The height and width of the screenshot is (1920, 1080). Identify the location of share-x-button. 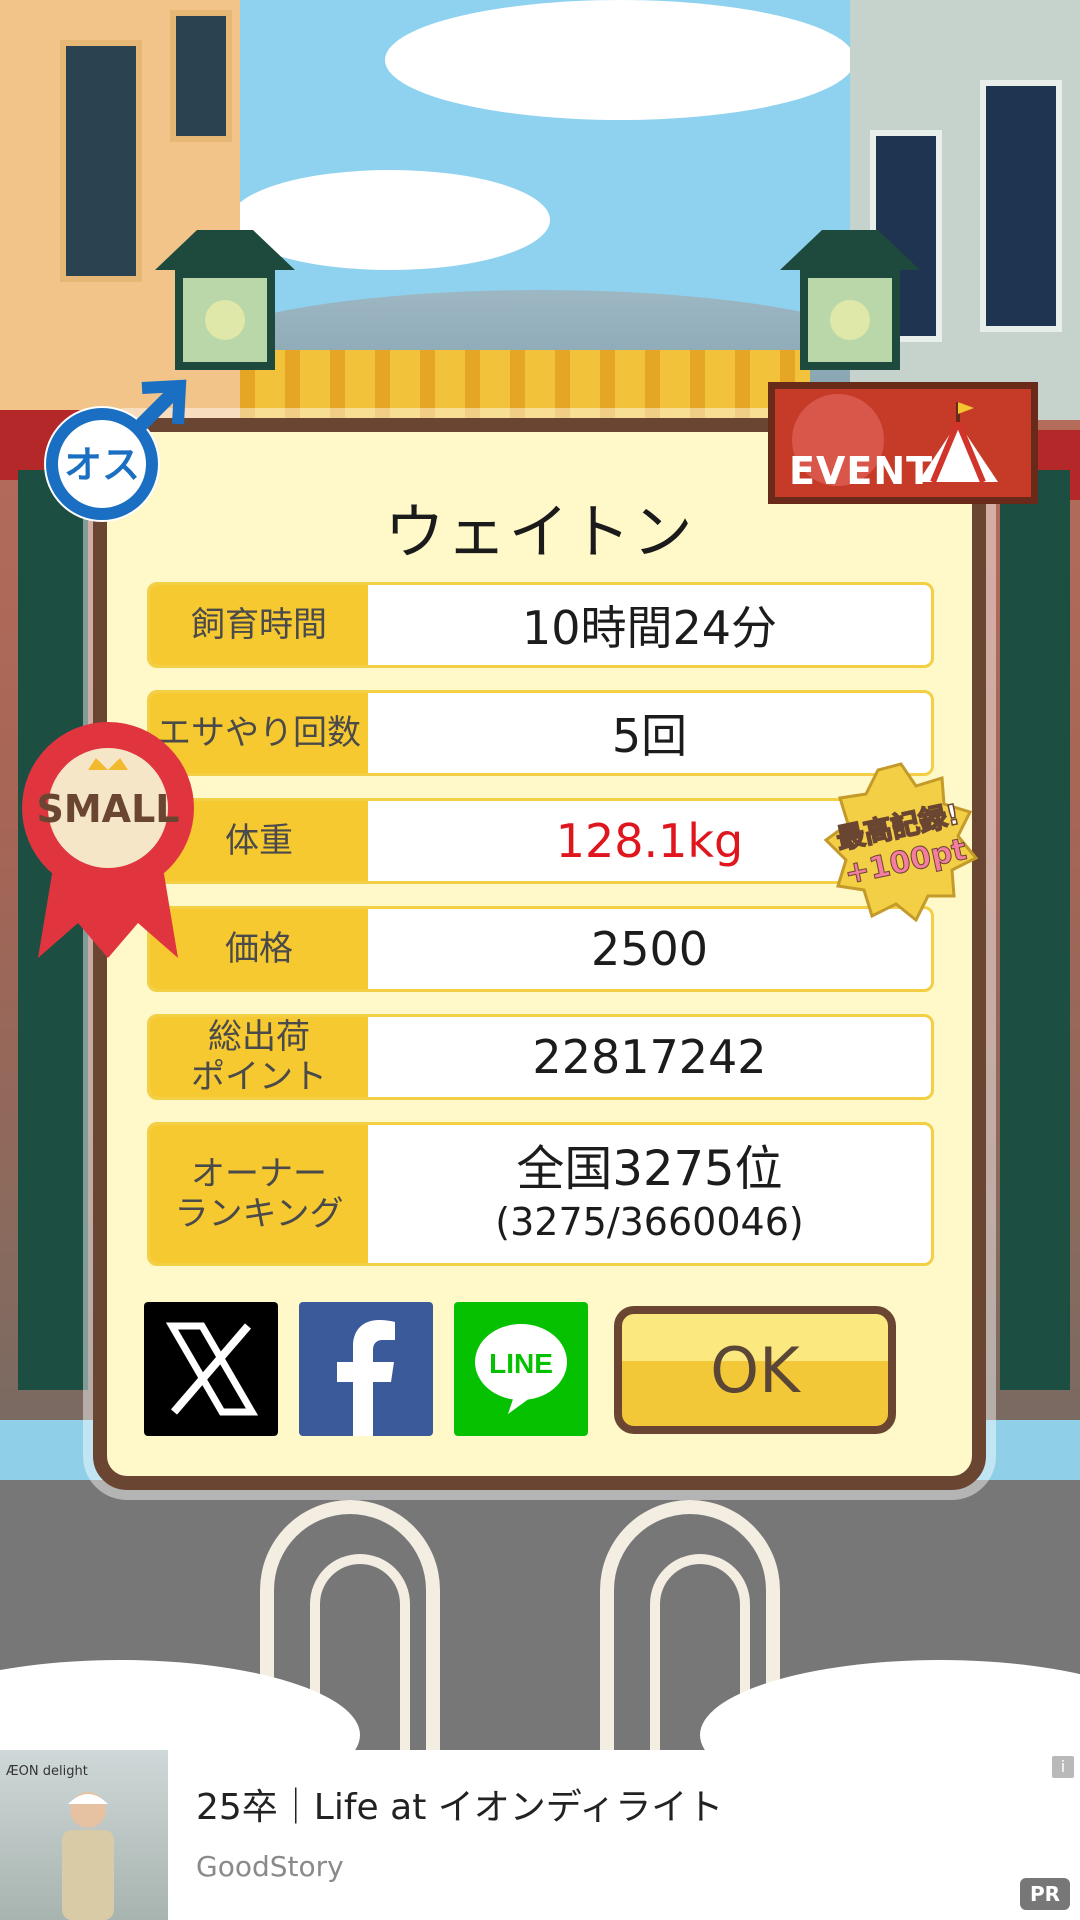
(211, 1369).